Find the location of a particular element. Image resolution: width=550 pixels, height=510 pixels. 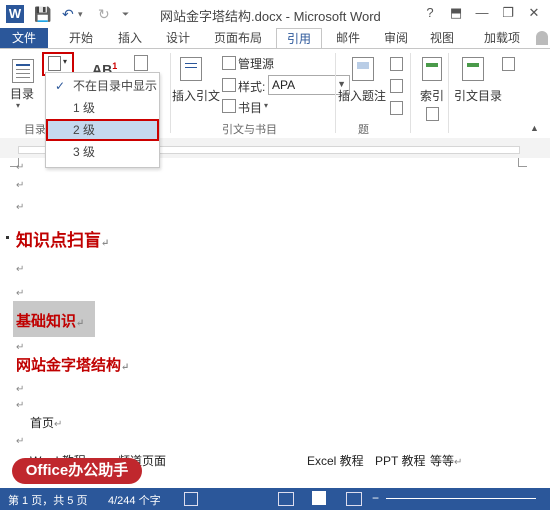

heading-2-basic: 基础知识↵ is located at coordinates (50, 320).